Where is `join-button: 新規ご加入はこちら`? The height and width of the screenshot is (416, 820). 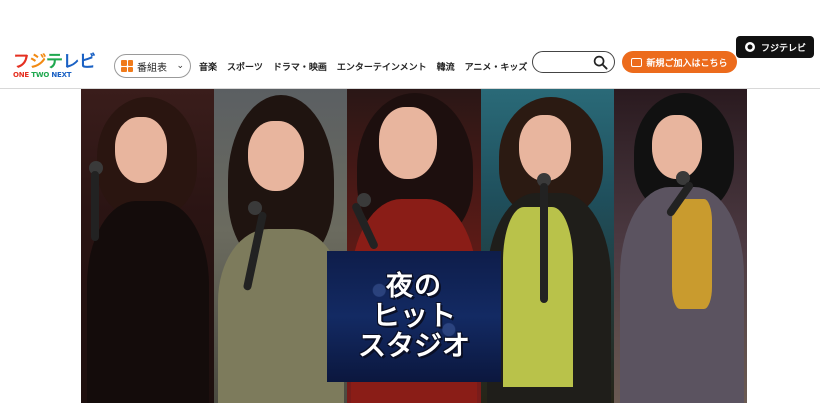 join-button: 新規ご加入はこちら is located at coordinates (679, 62).